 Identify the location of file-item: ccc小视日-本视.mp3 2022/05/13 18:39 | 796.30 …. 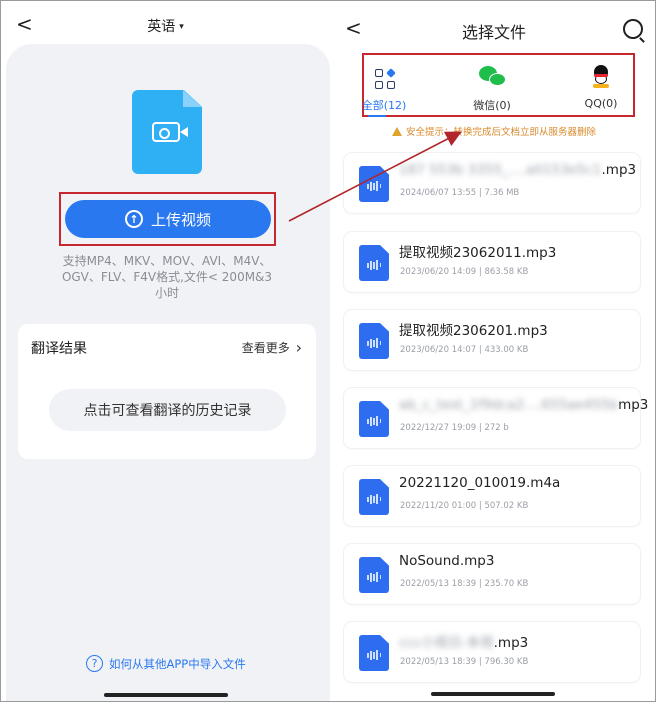
(492, 652).